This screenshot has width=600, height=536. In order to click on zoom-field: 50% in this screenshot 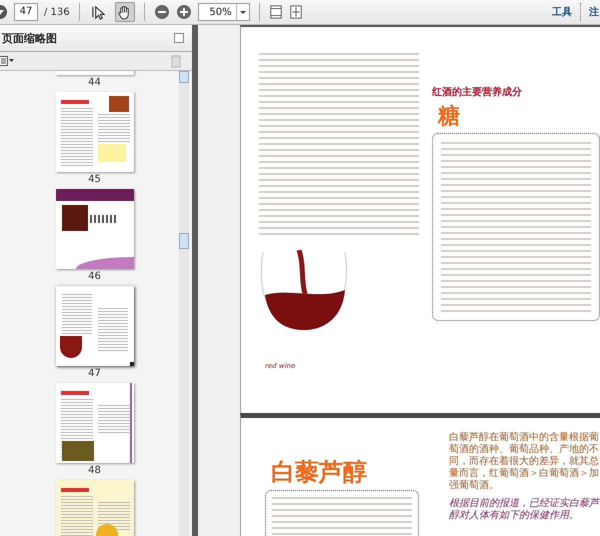, I will do `click(224, 12)`.